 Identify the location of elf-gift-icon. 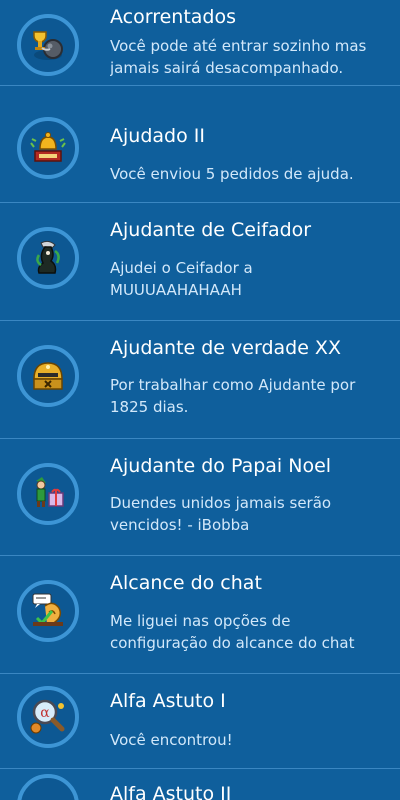
(48, 494).